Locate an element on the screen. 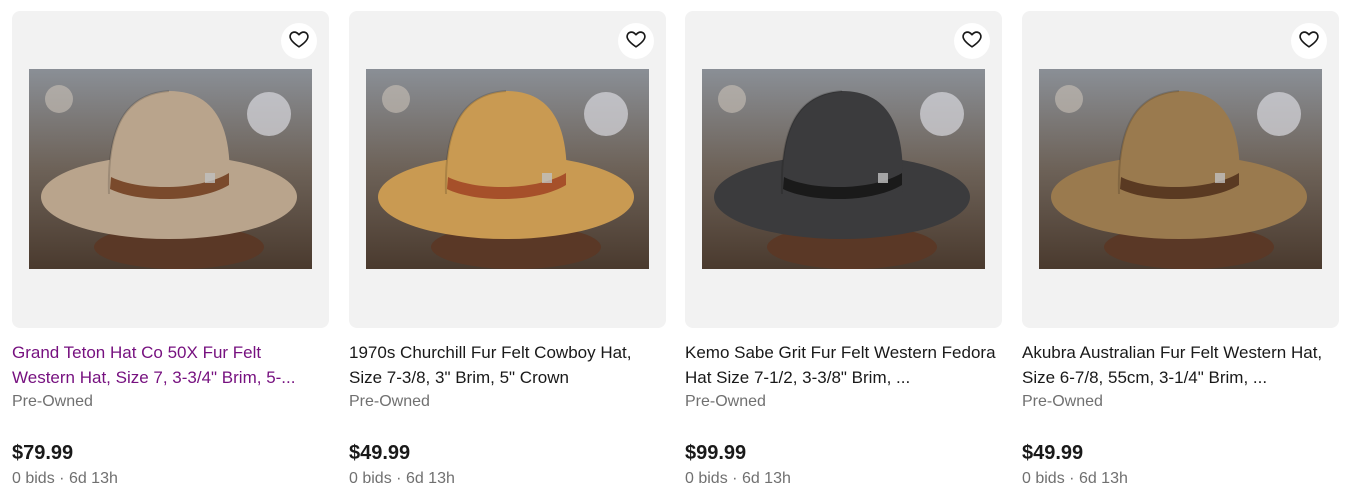 Image resolution: width=1356 pixels, height=490 pixels. listing-price: $79.99 is located at coordinates (43, 453).